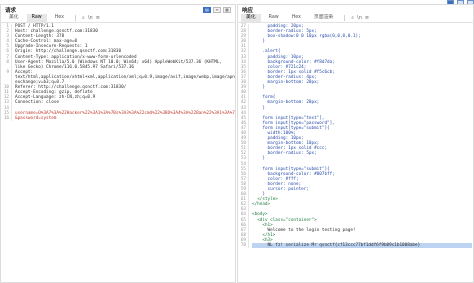 The width and height of the screenshot is (474, 283). Describe the element at coordinates (207, 9) in the screenshot. I see `wrap-view-icon: ▤` at that location.